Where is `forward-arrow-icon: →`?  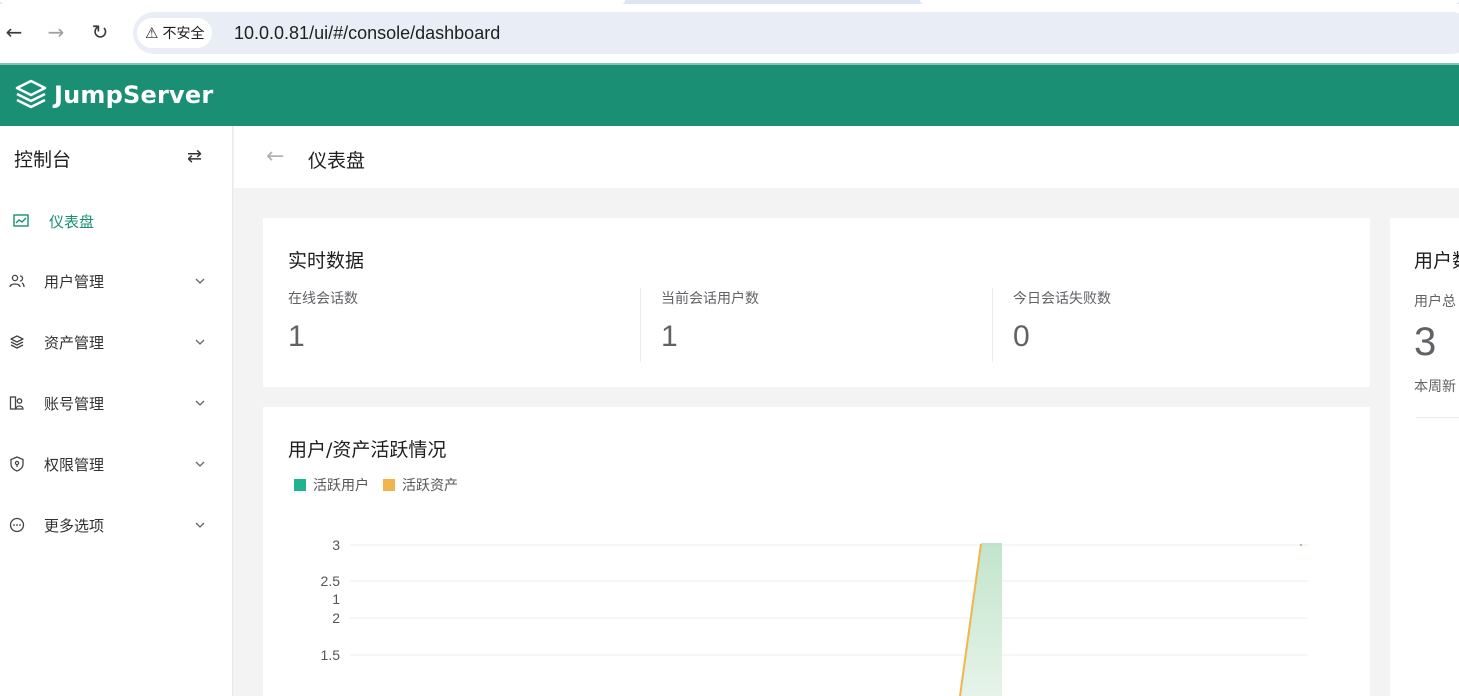 forward-arrow-icon: → is located at coordinates (56, 32).